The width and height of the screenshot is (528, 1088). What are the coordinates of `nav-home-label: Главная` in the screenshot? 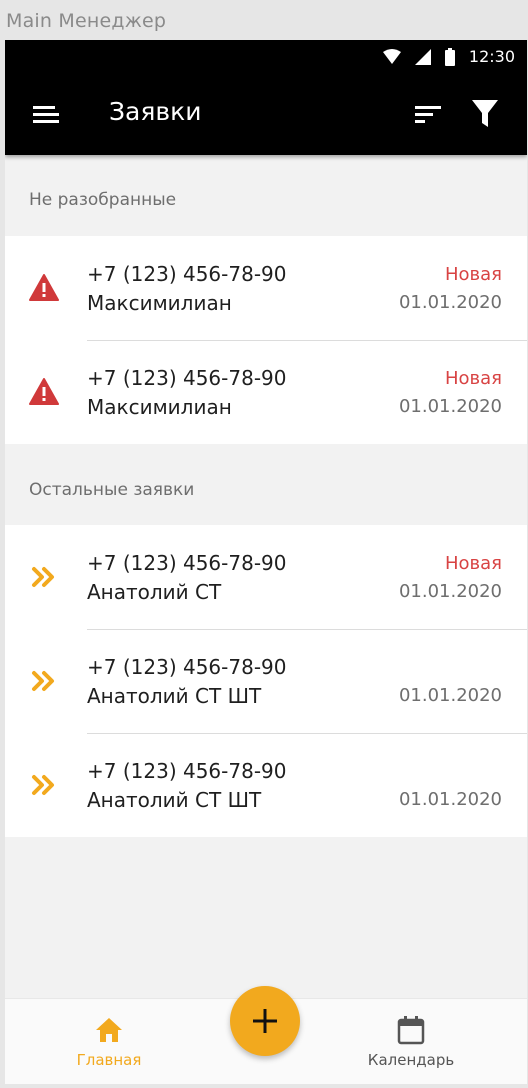 It's located at (109, 1060).